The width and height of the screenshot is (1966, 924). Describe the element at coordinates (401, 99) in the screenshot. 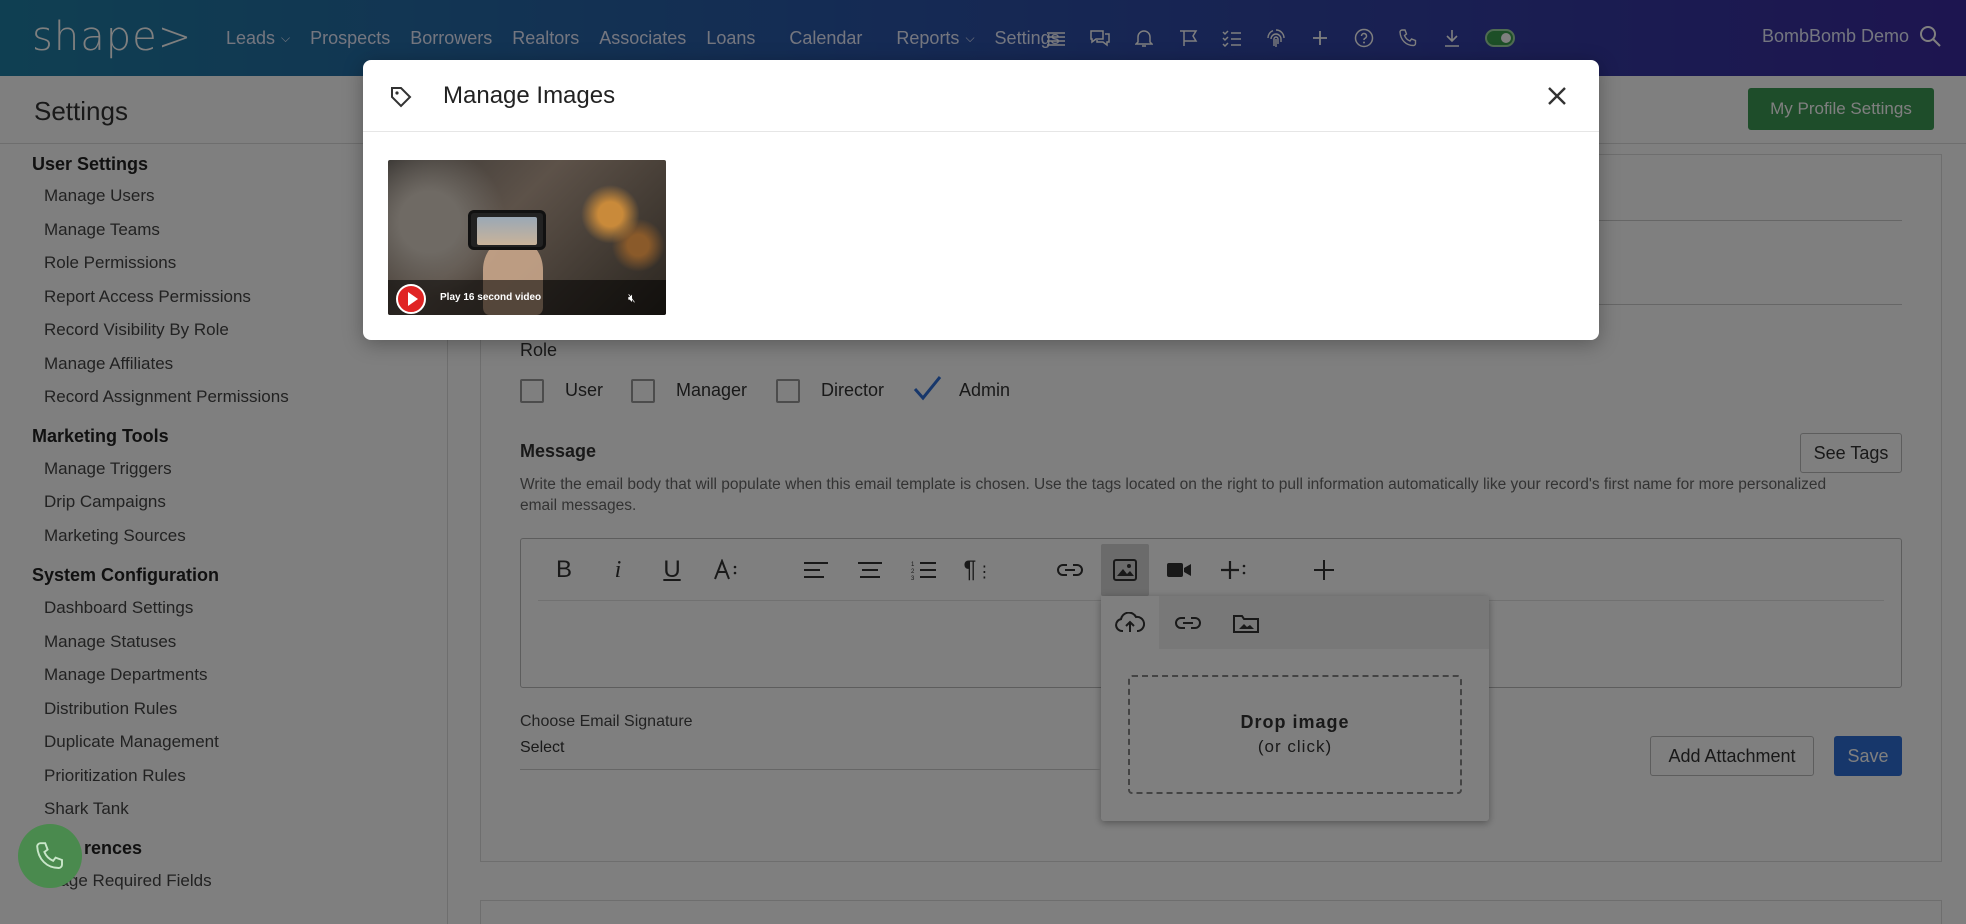

I see `tag-icon` at that location.